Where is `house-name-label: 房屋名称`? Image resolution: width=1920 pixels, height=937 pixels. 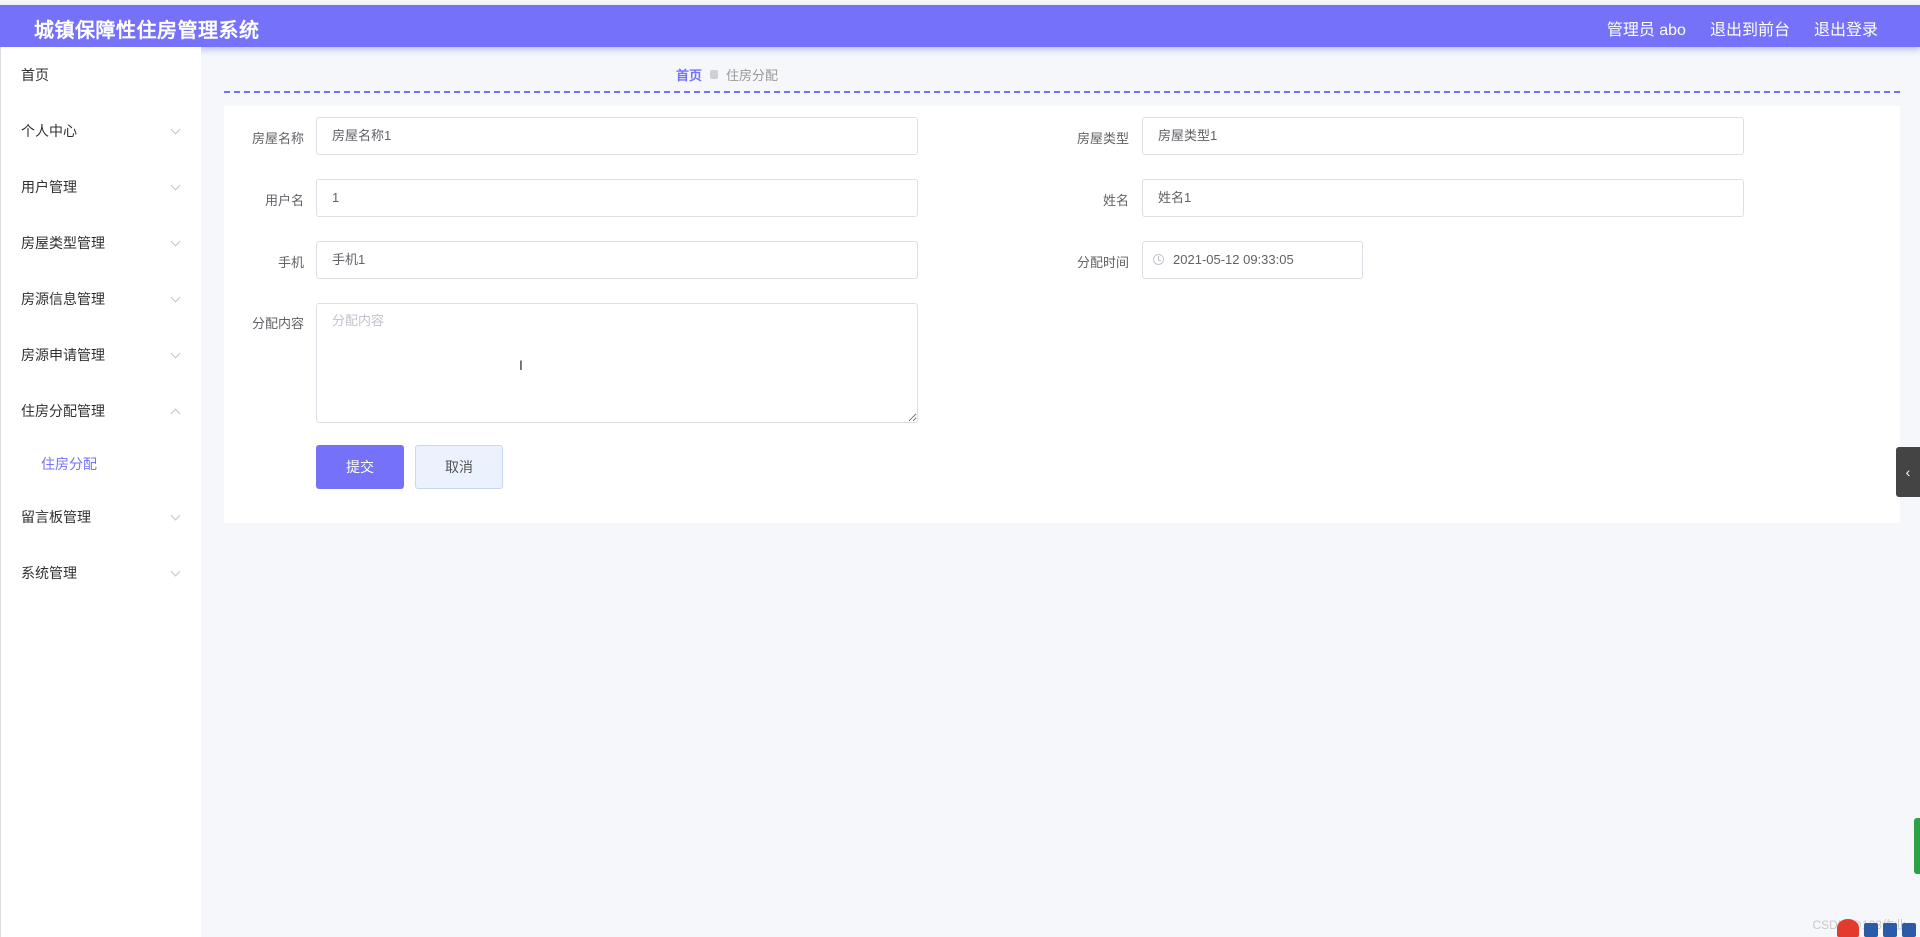
house-name-label: 房屋名称 is located at coordinates (277, 138).